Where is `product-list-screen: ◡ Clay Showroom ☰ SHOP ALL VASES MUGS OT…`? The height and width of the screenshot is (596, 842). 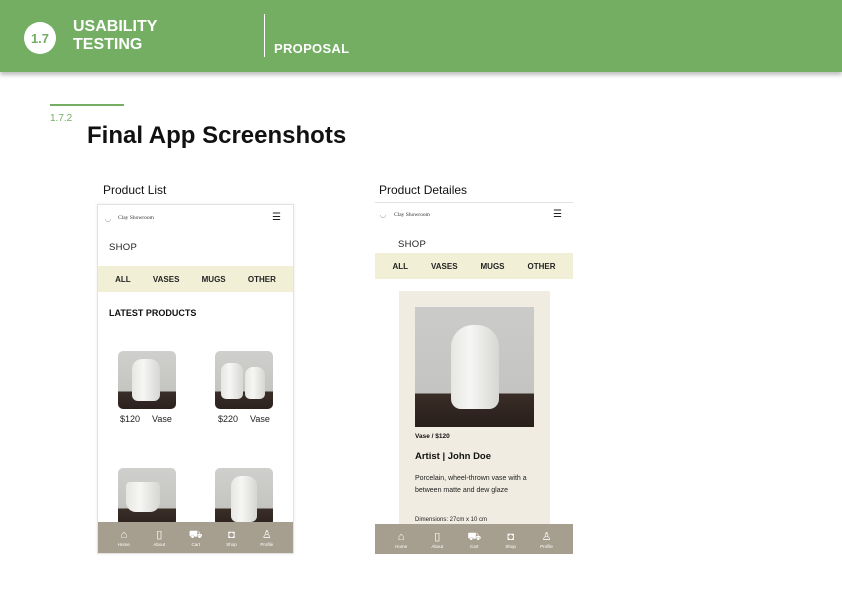 product-list-screen: ◡ Clay Showroom ☰ SHOP ALL VASES MUGS OT… is located at coordinates (195, 379).